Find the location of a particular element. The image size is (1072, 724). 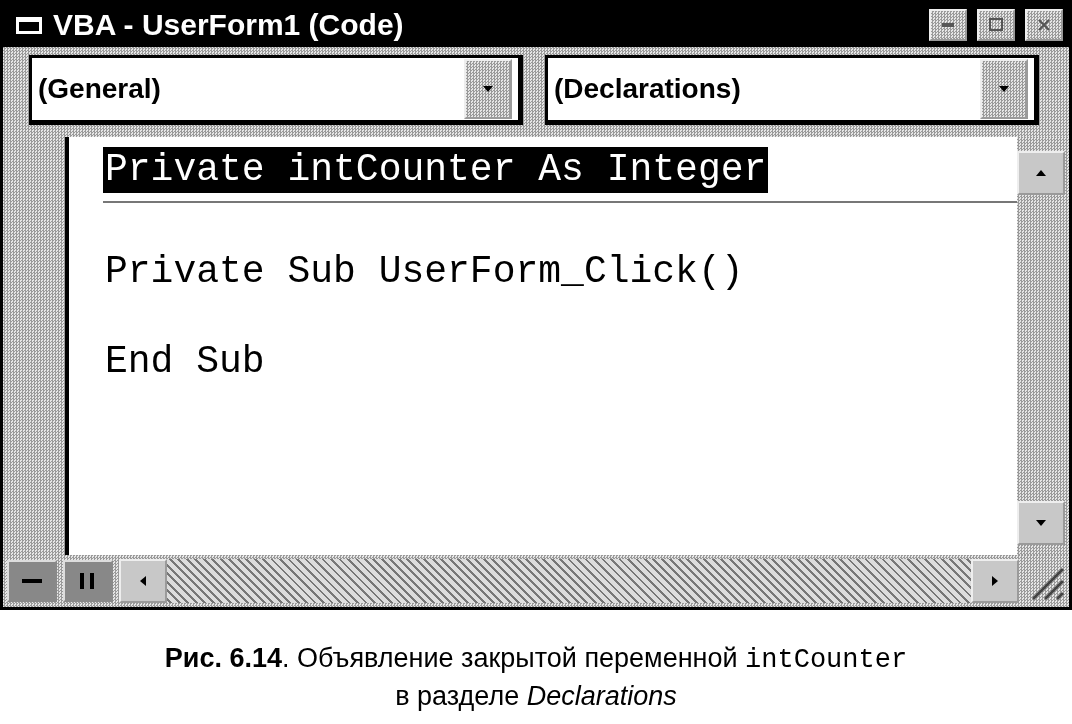

minimize-button is located at coordinates (948, 25).